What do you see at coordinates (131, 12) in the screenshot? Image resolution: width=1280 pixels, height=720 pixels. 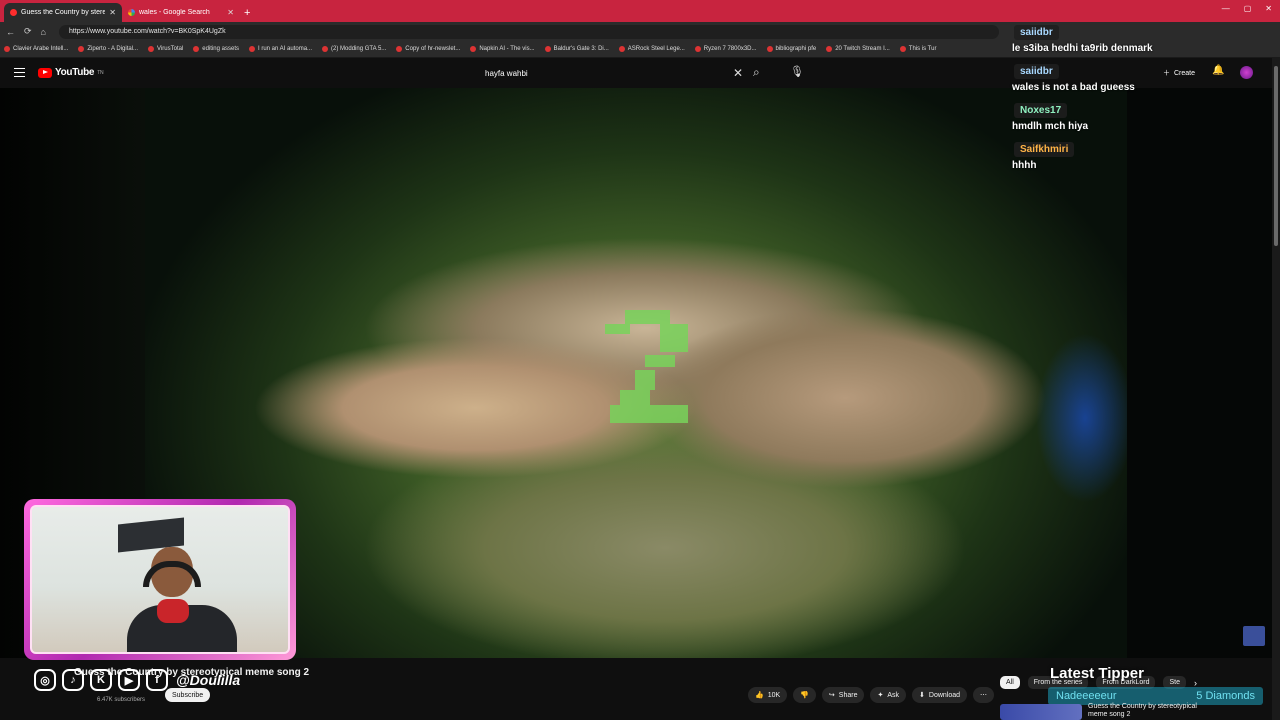 I see `google-favicon-icon` at bounding box center [131, 12].